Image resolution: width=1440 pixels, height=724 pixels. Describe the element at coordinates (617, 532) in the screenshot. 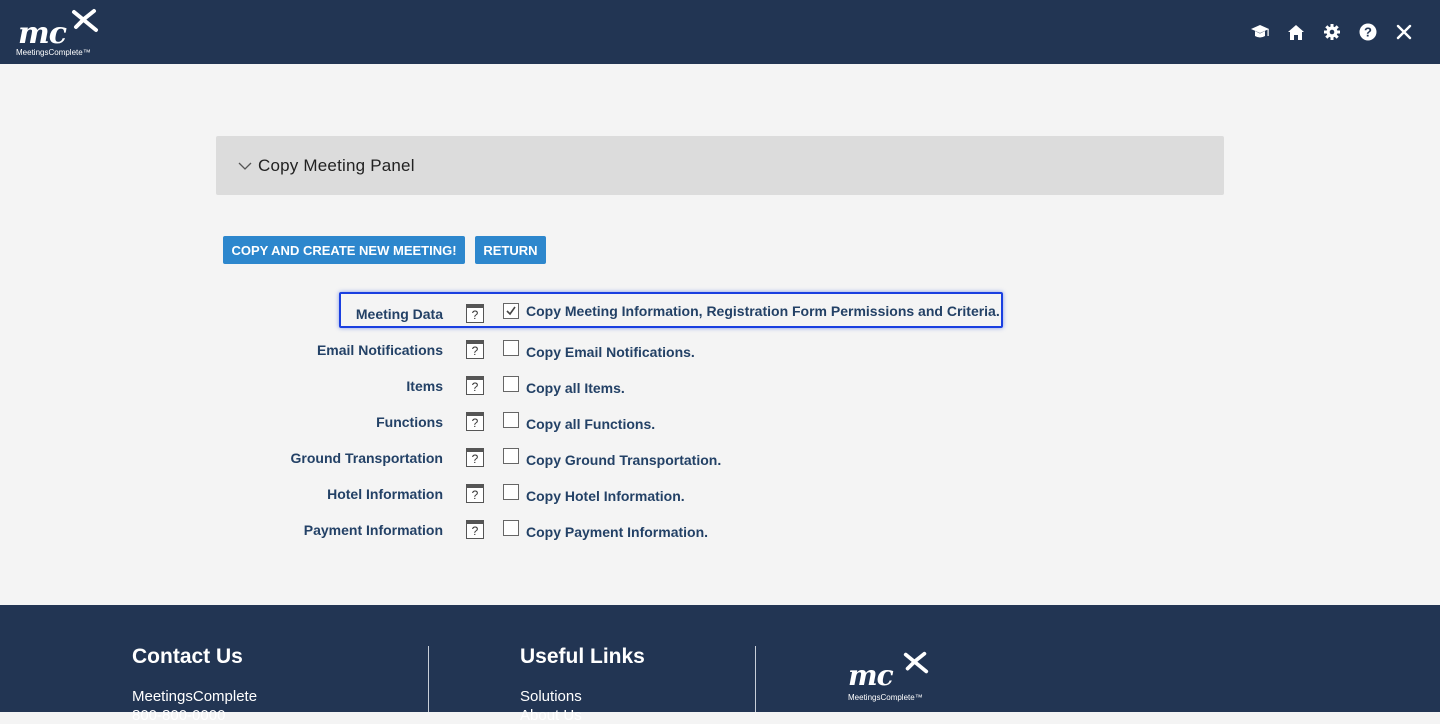

I see `option-text: Copy Payment Information.` at that location.